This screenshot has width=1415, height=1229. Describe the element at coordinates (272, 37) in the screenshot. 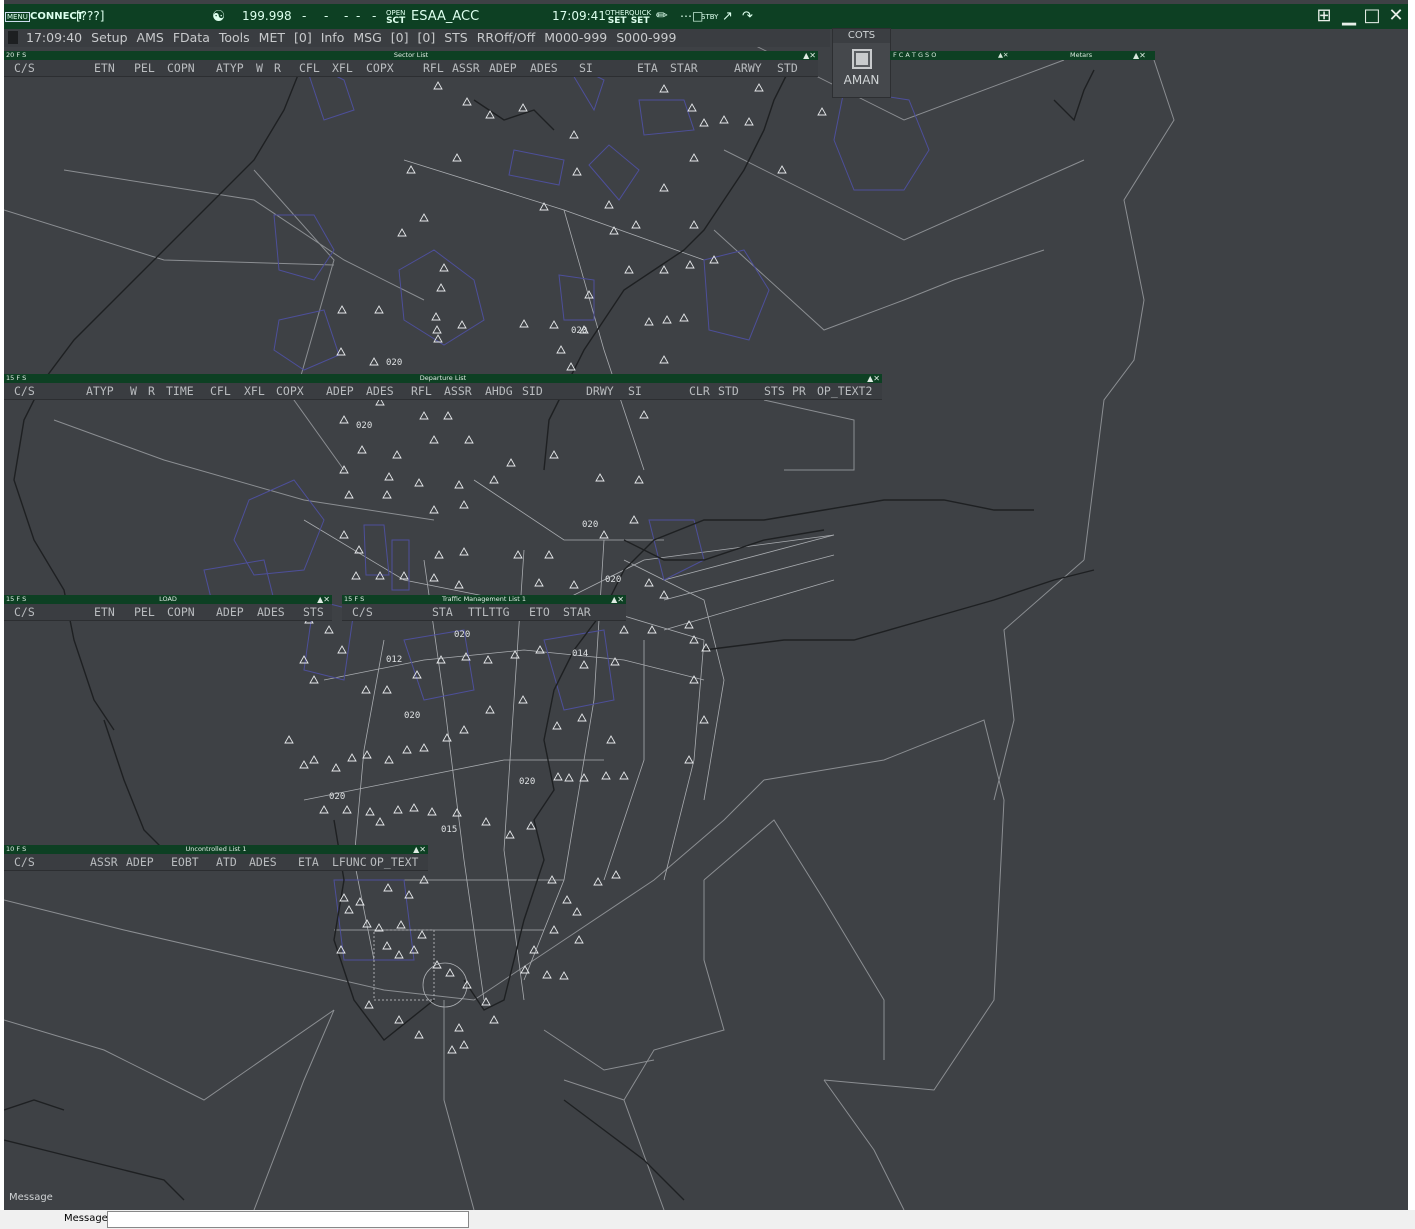

I see `menu-met: MET` at that location.